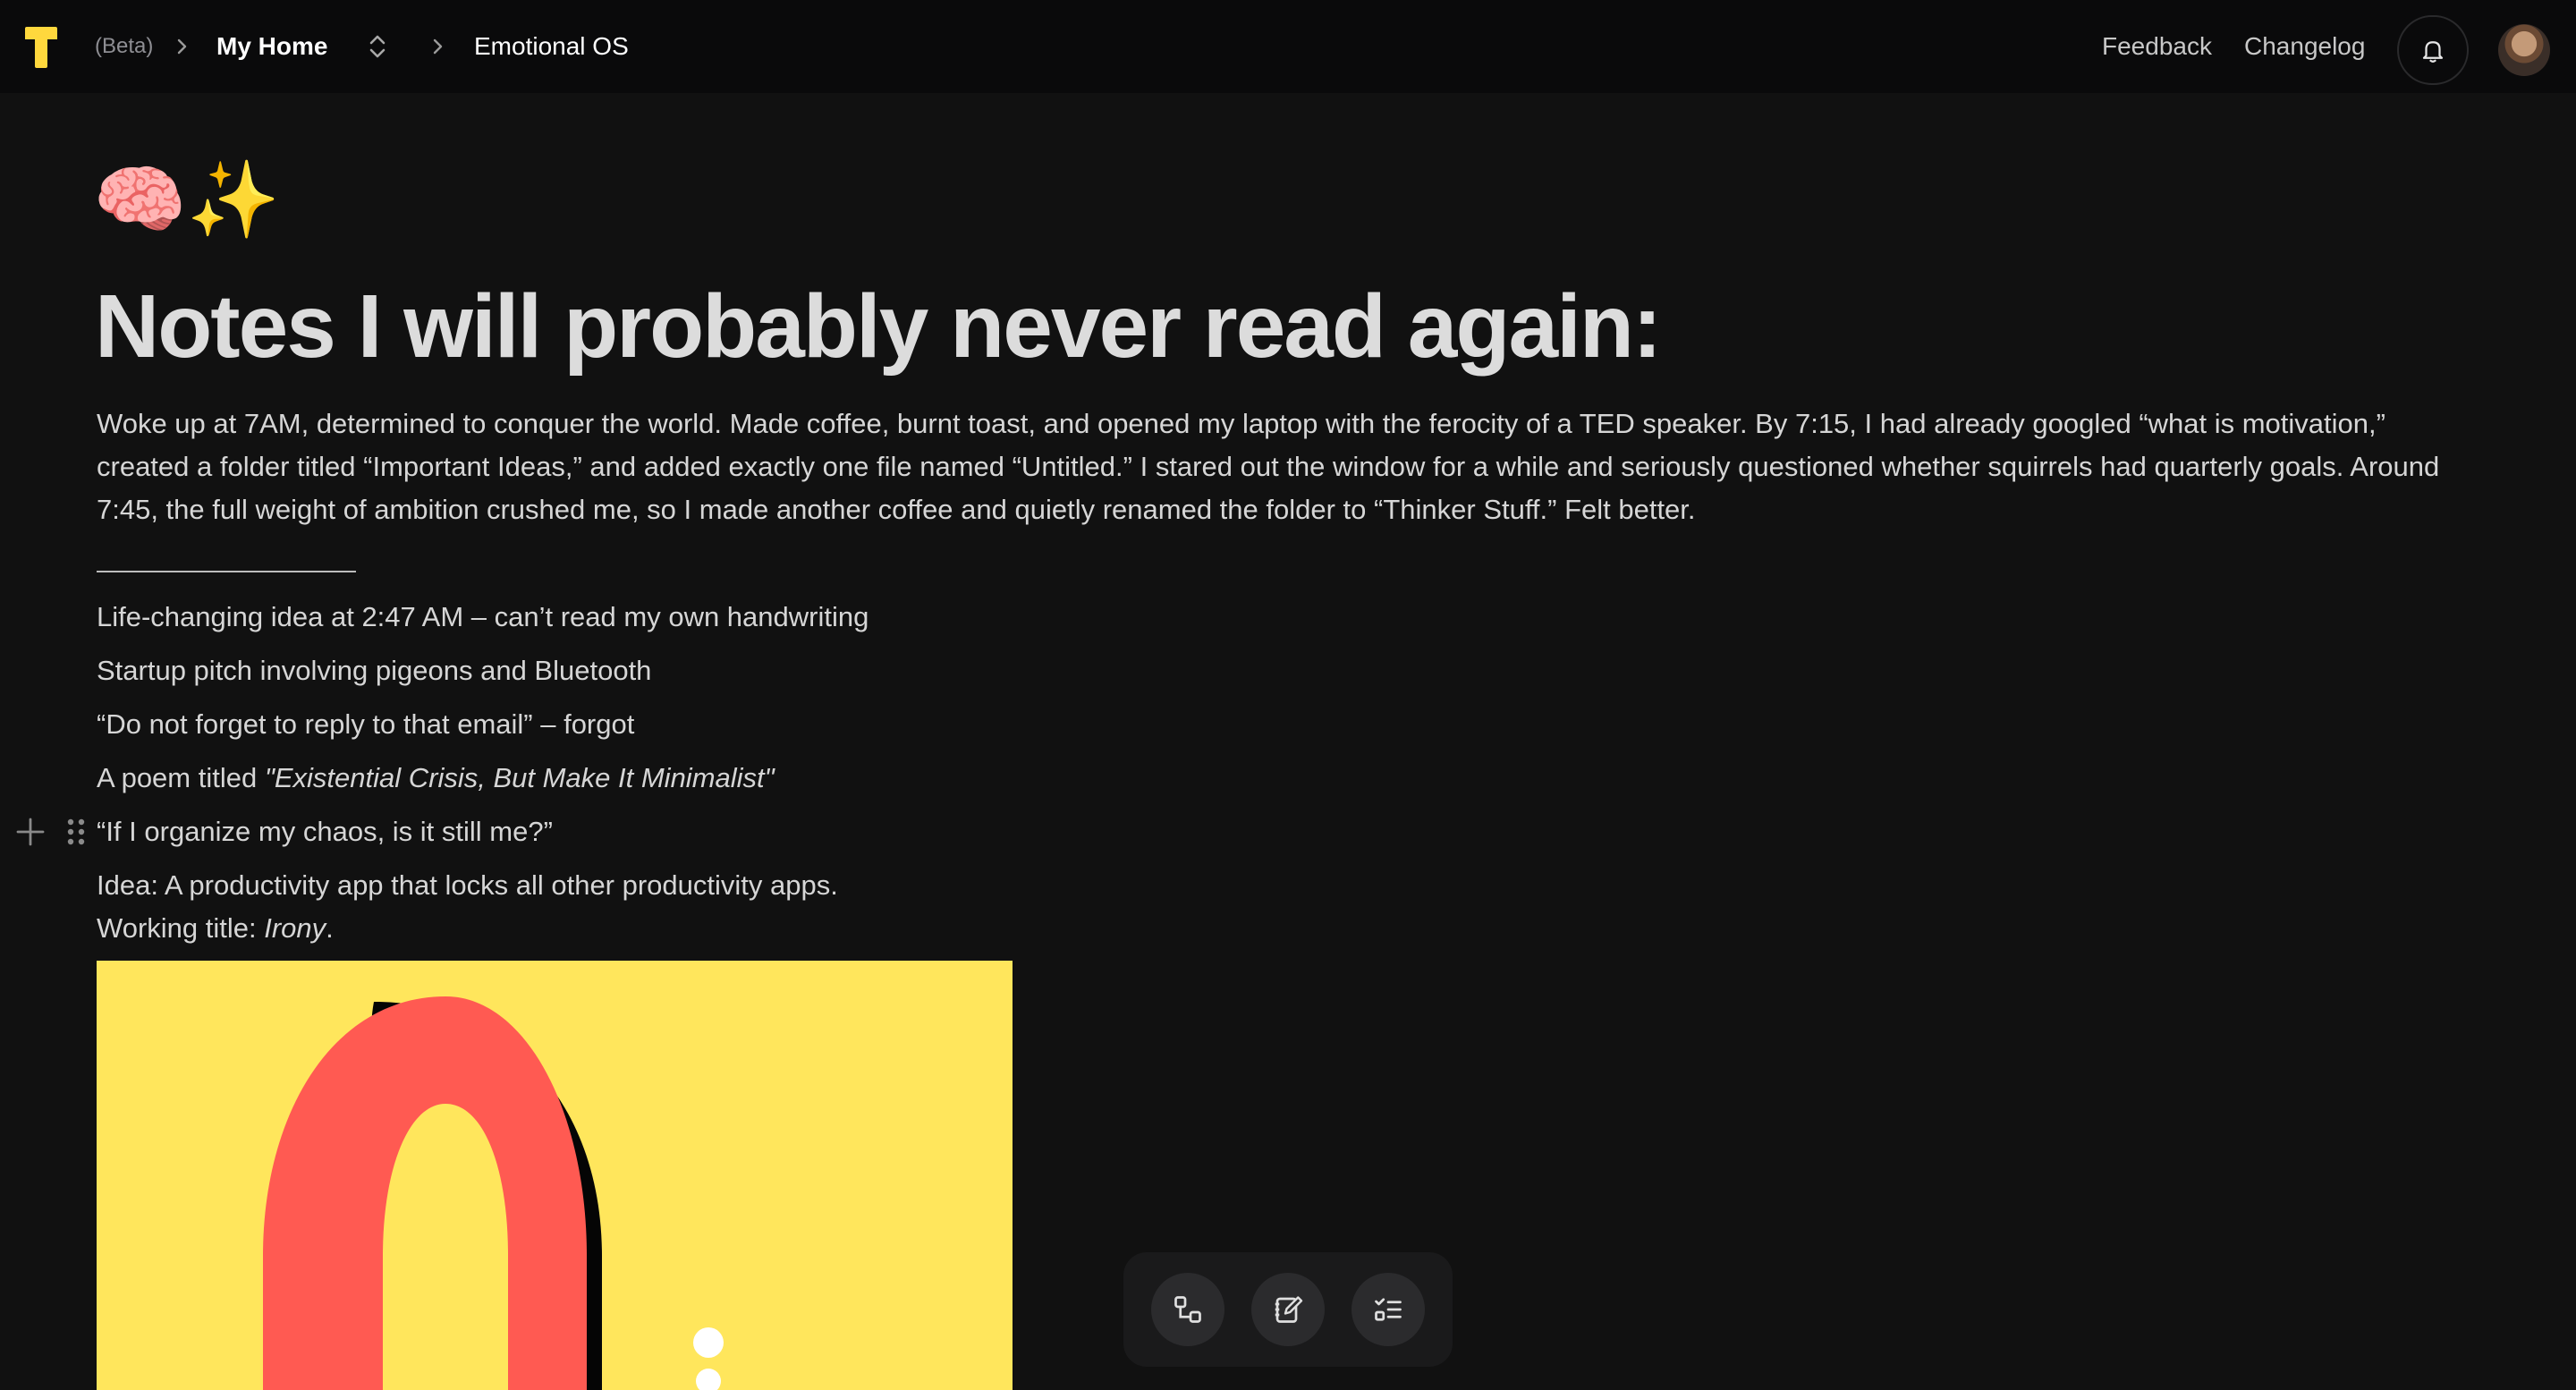 The width and height of the screenshot is (2576, 1390). What do you see at coordinates (2524, 50) in the screenshot?
I see `avatar` at bounding box center [2524, 50].